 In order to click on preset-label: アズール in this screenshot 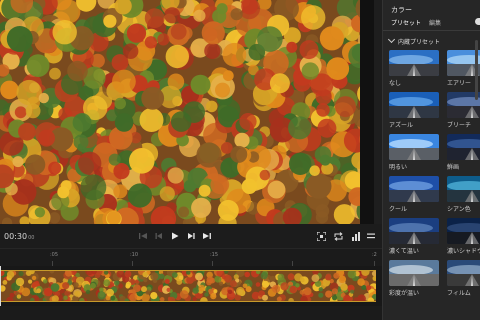, I will do `click(401, 125)`.